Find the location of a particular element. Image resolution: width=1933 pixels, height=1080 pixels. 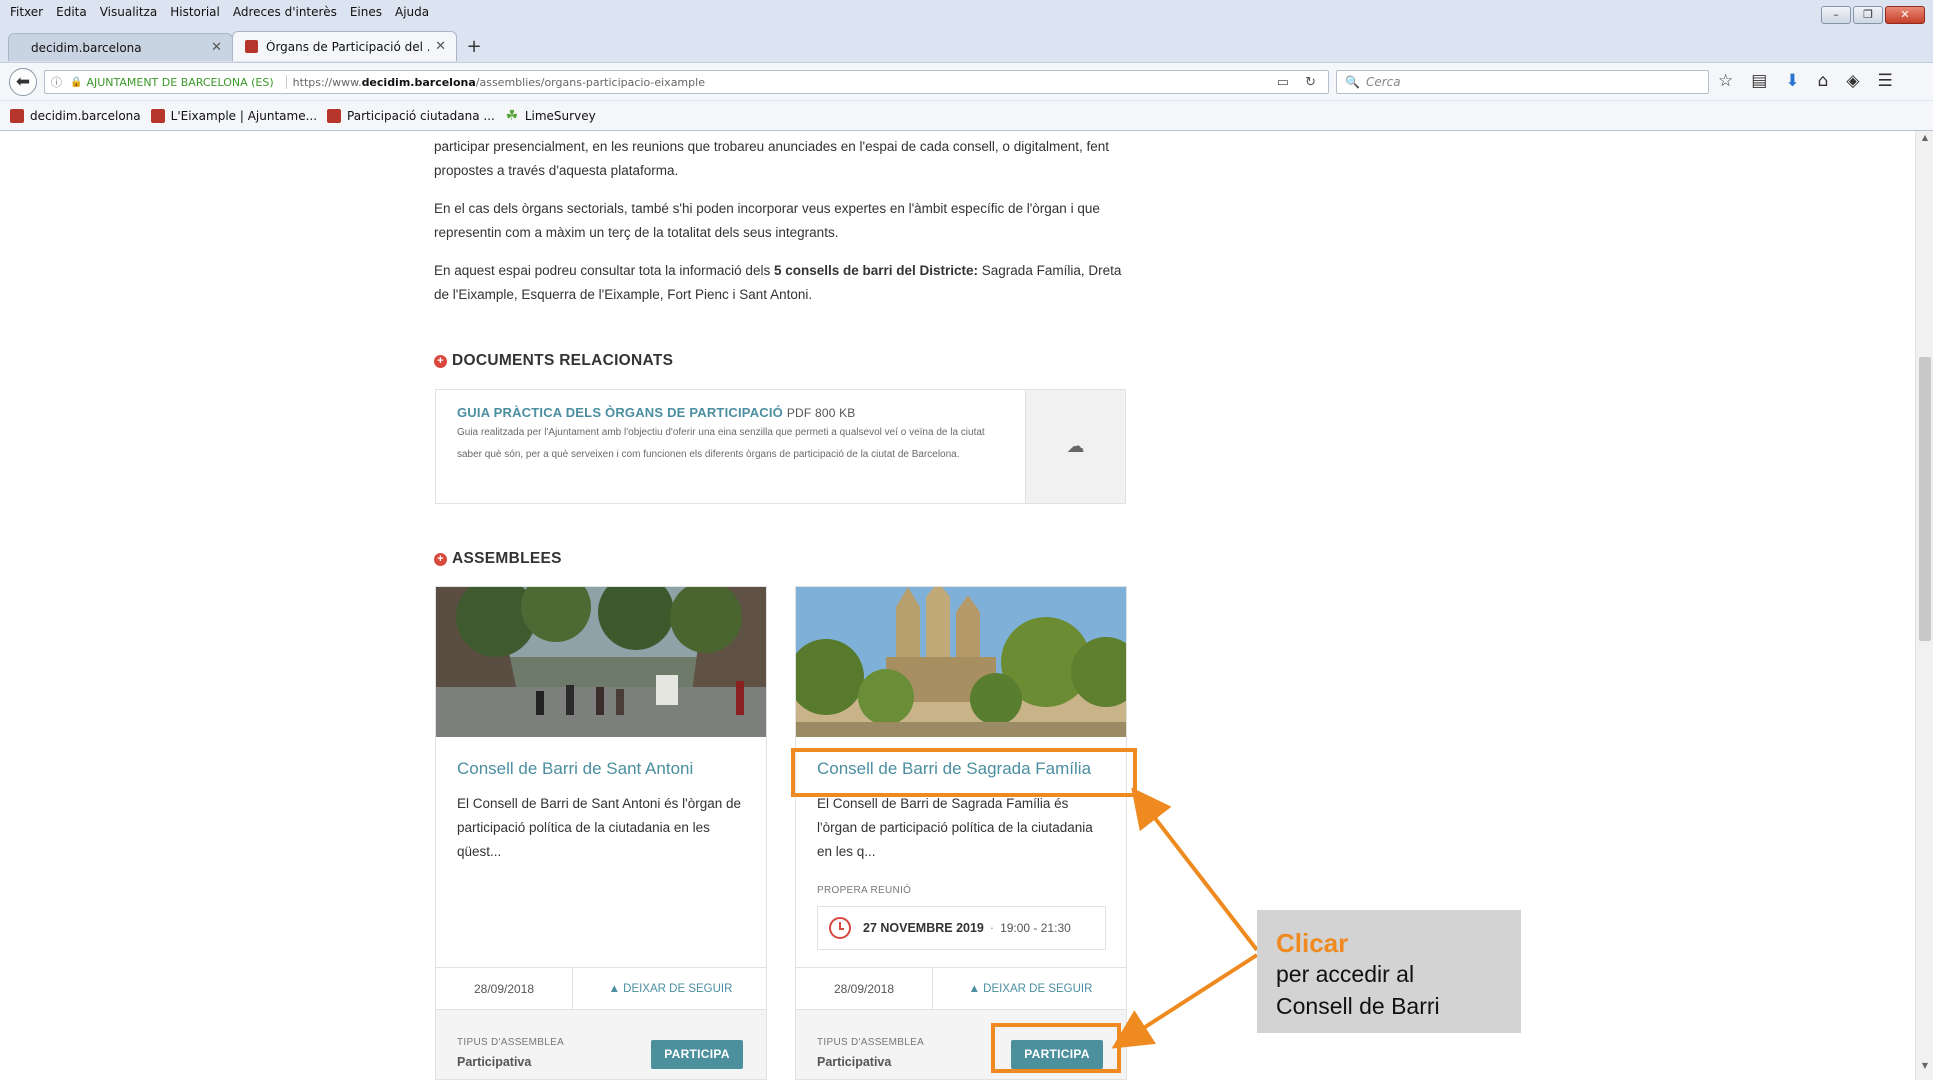

bookmarks-list-icon: ▤ is located at coordinates (1759, 81).